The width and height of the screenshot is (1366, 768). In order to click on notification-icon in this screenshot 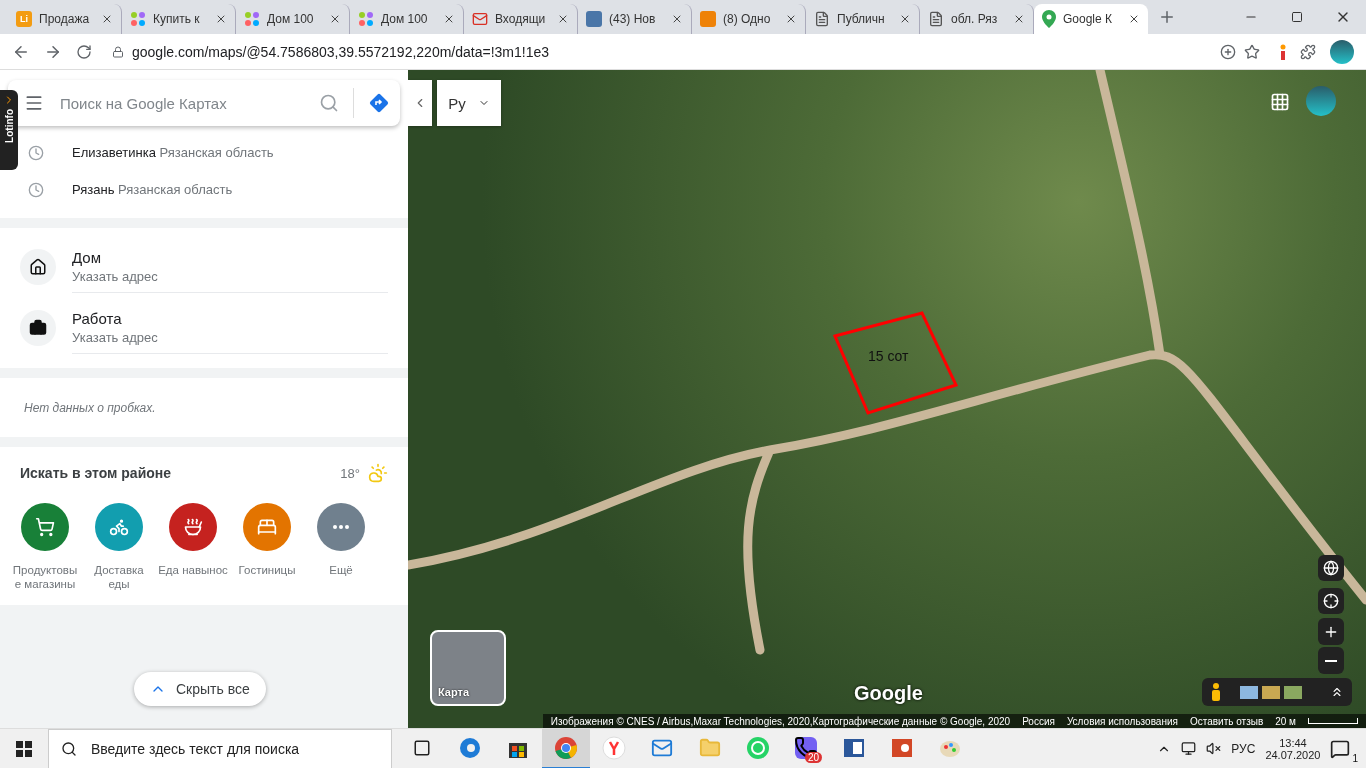, I will do `click(1340, 748)`.